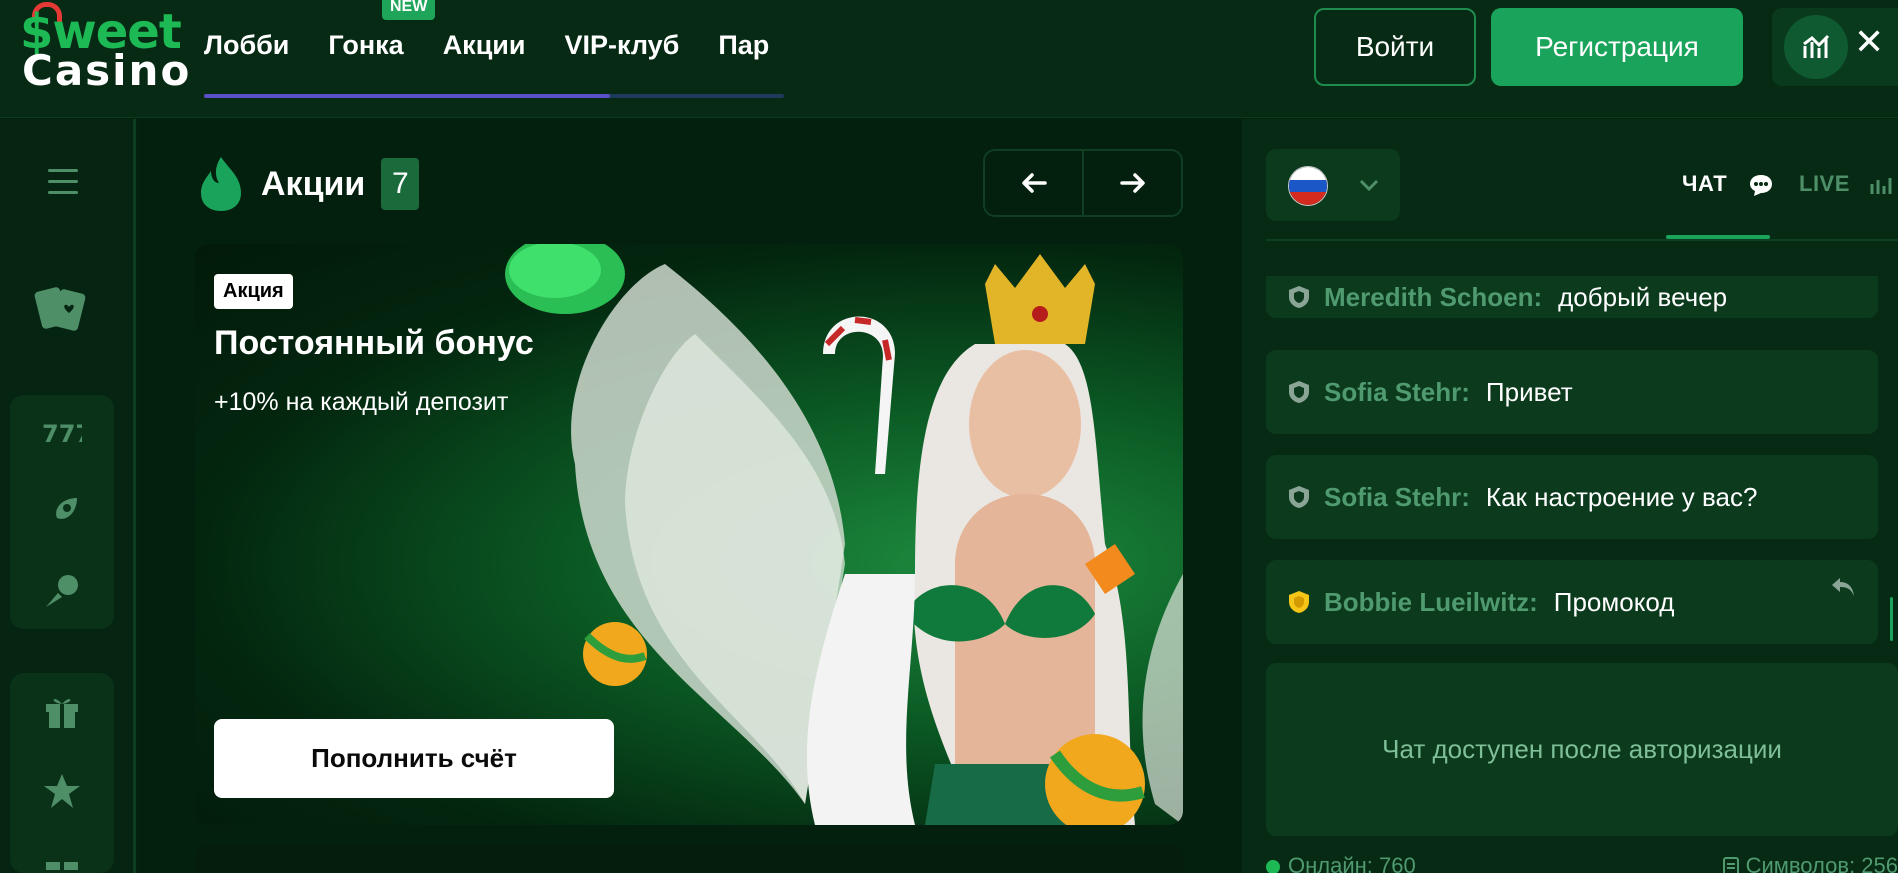  I want to click on sidebar-bonus-group, so click(62, 773).